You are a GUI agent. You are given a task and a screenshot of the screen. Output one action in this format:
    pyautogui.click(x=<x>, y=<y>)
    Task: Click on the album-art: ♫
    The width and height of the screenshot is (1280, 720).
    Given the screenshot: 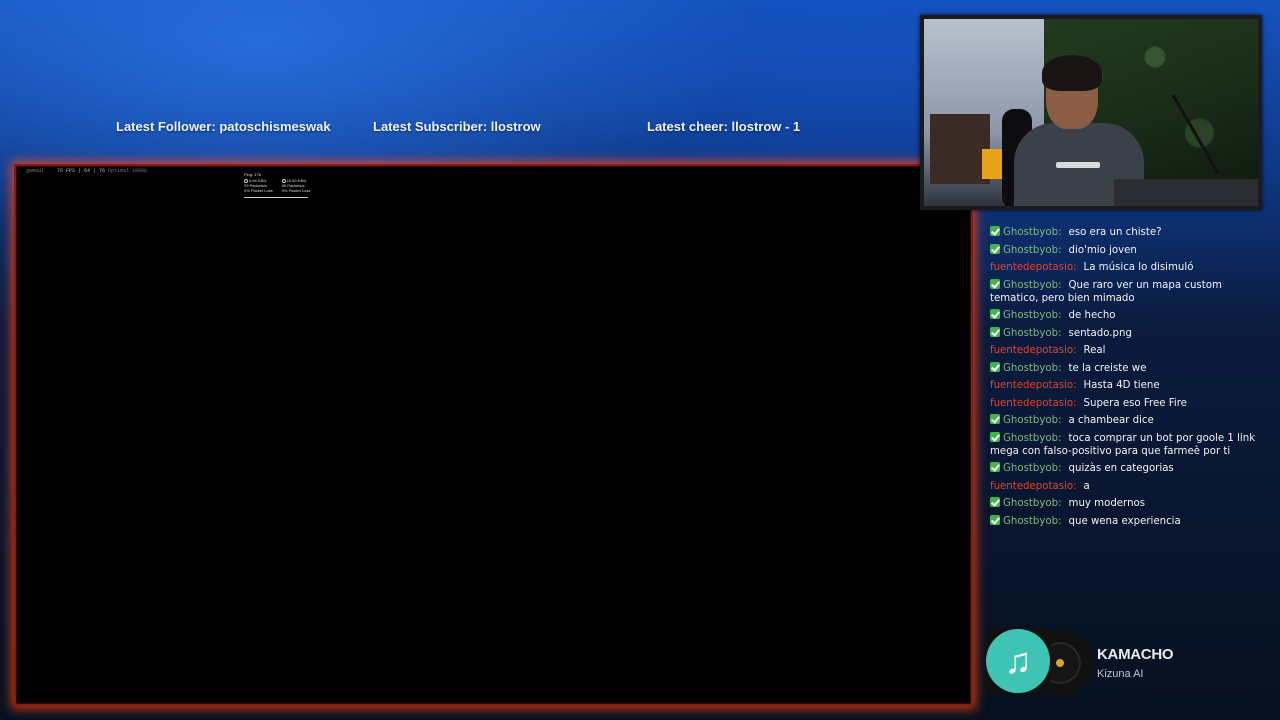 What is the action you would take?
    pyautogui.click(x=1018, y=661)
    